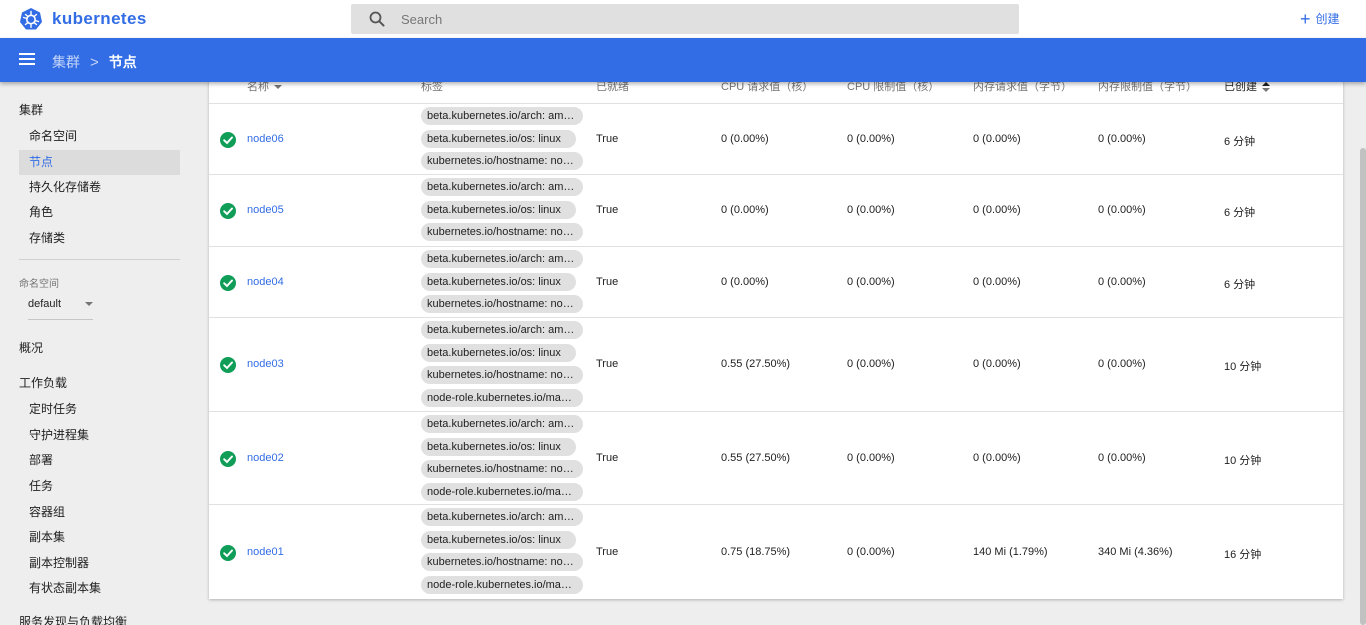 This screenshot has width=1366, height=625. What do you see at coordinates (756, 552) in the screenshot?
I see `cell-cpu-requests: 0.75 (18.75%)` at bounding box center [756, 552].